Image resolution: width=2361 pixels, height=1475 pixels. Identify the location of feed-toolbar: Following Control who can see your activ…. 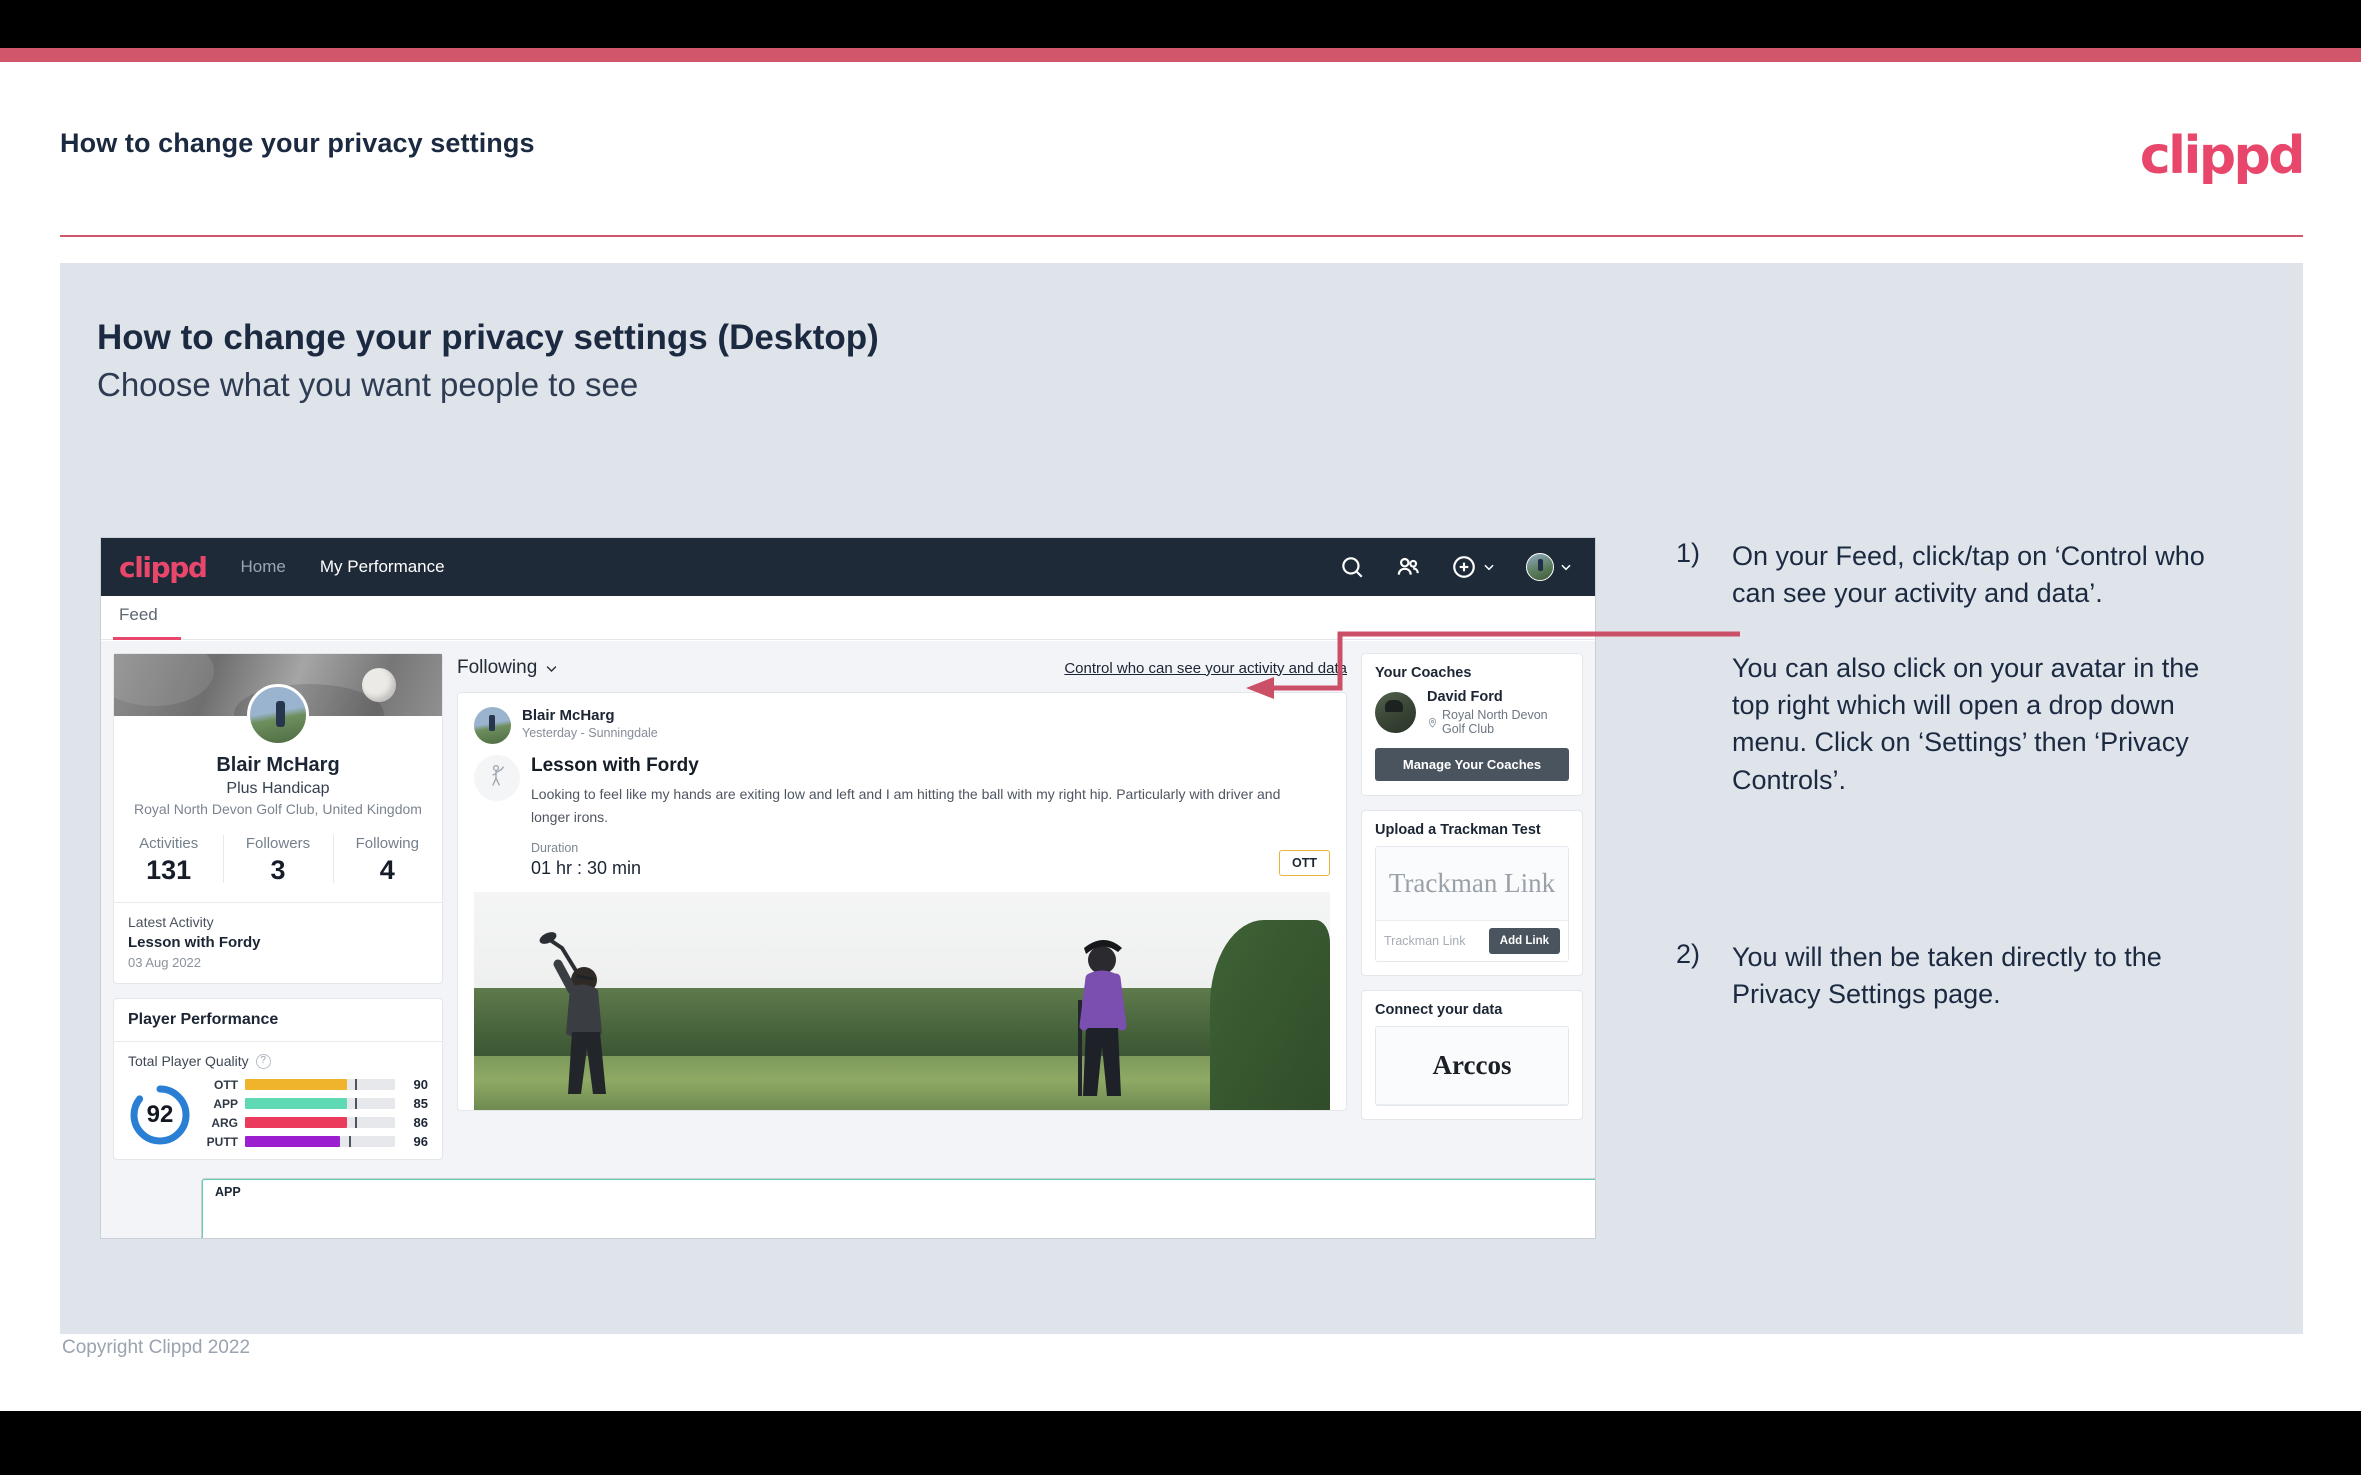
(902, 668).